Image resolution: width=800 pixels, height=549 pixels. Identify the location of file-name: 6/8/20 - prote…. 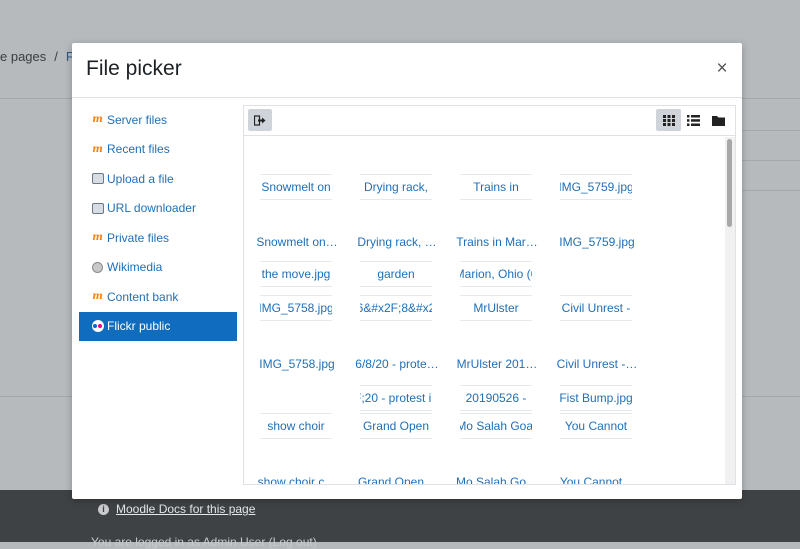
(397, 364).